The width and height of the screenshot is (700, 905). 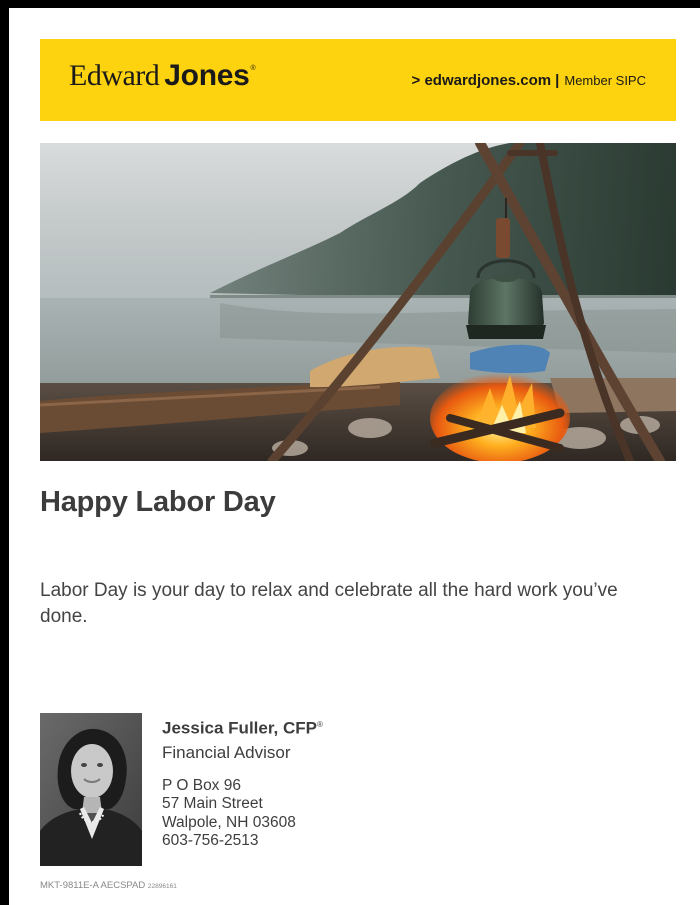 I want to click on headline: Happy Labor Day, so click(x=158, y=502).